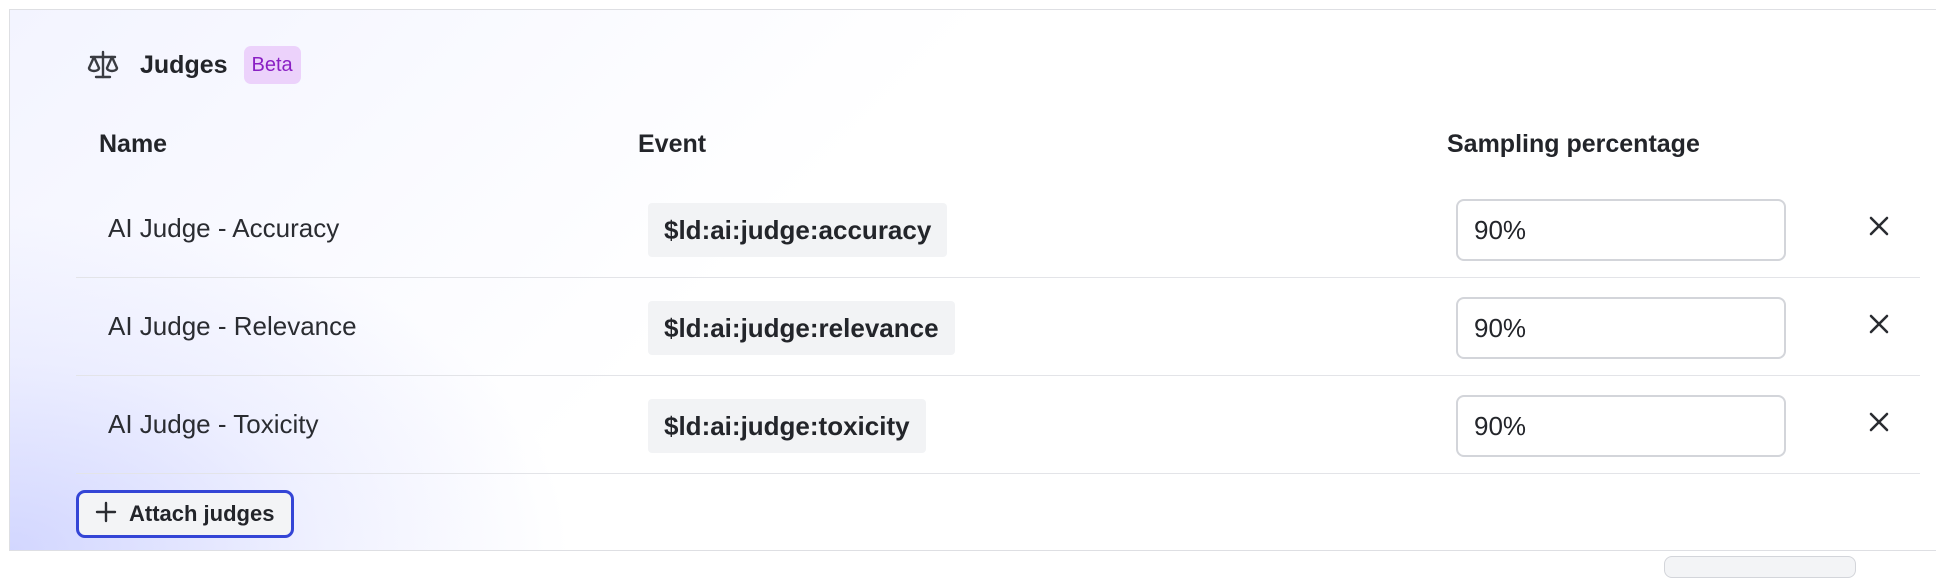 This screenshot has height=578, width=1936. Describe the element at coordinates (272, 65) in the screenshot. I see `beta-badge: Beta` at that location.